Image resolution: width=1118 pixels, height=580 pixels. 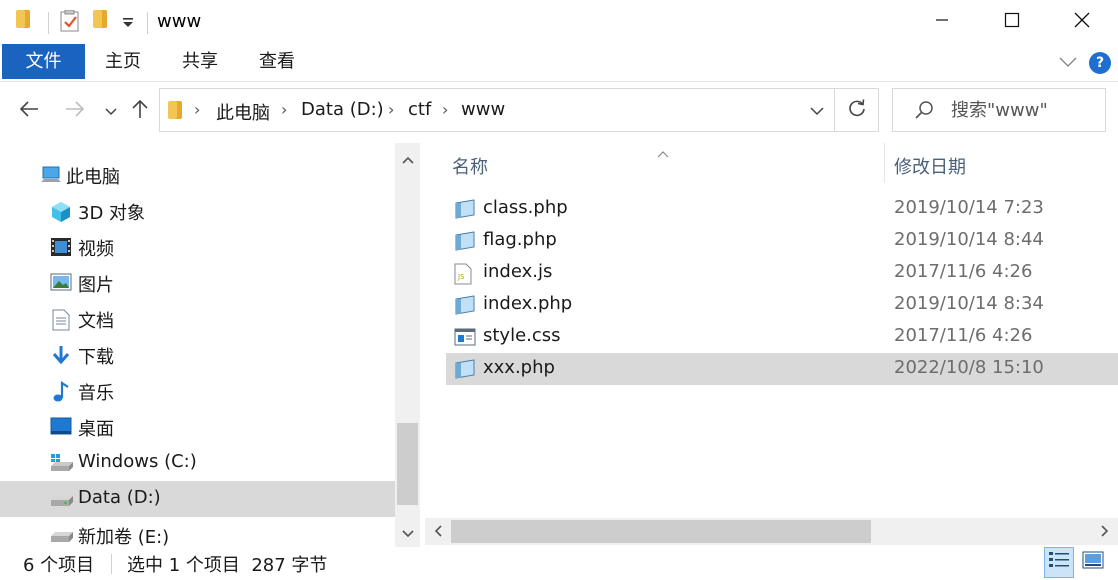 What do you see at coordinates (1093, 562) in the screenshot?
I see `large-icons-view-button` at bounding box center [1093, 562].